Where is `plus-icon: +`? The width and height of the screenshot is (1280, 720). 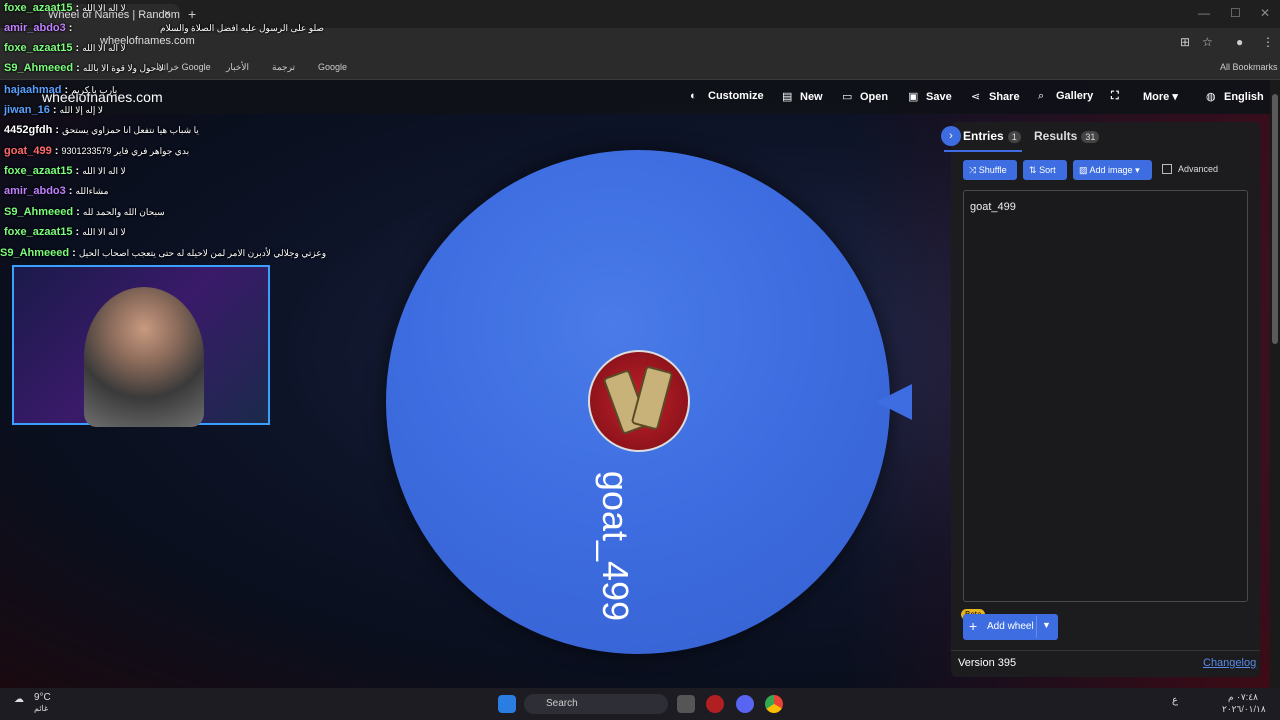
plus-icon: + is located at coordinates (973, 626).